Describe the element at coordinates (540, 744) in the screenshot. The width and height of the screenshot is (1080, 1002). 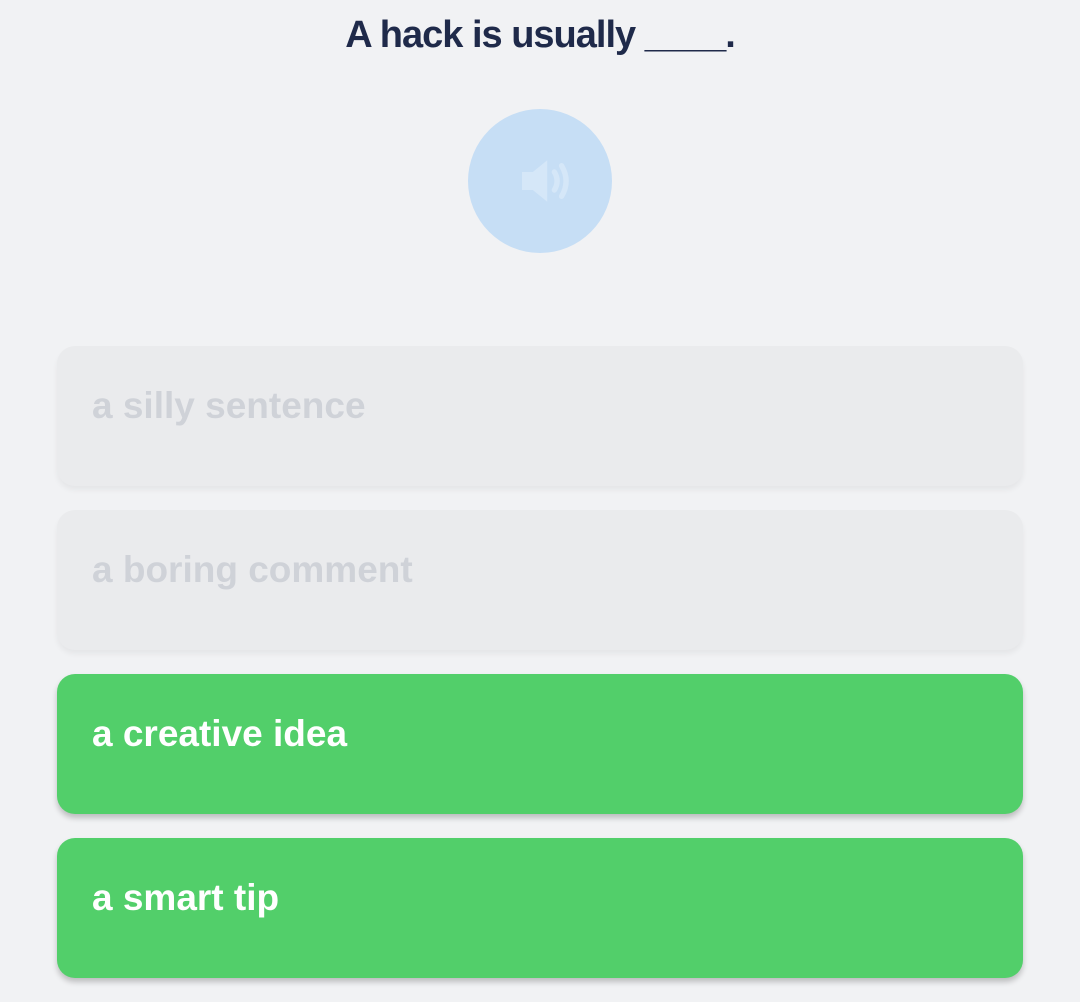
I see `answer-option-creative-idea: a creative idea` at that location.